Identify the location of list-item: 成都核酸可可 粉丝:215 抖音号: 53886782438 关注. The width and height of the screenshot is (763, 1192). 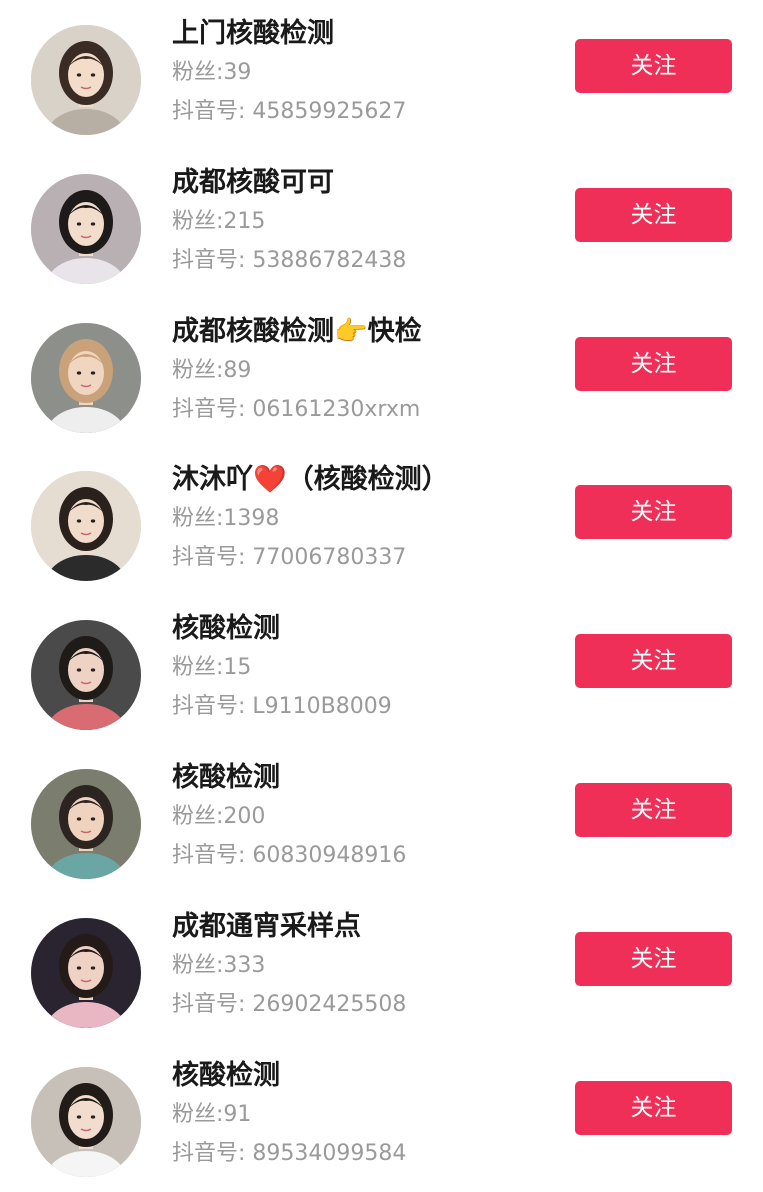
(381, 223).